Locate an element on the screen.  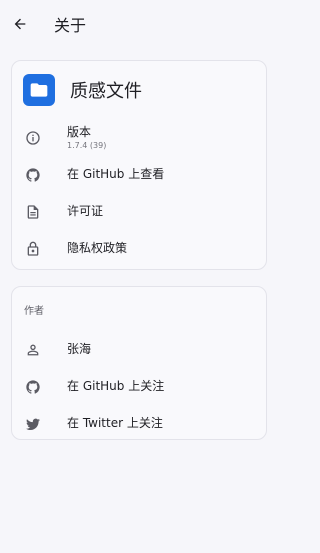
version-item: 版本 1.7.4 (39) is located at coordinates (139, 137).